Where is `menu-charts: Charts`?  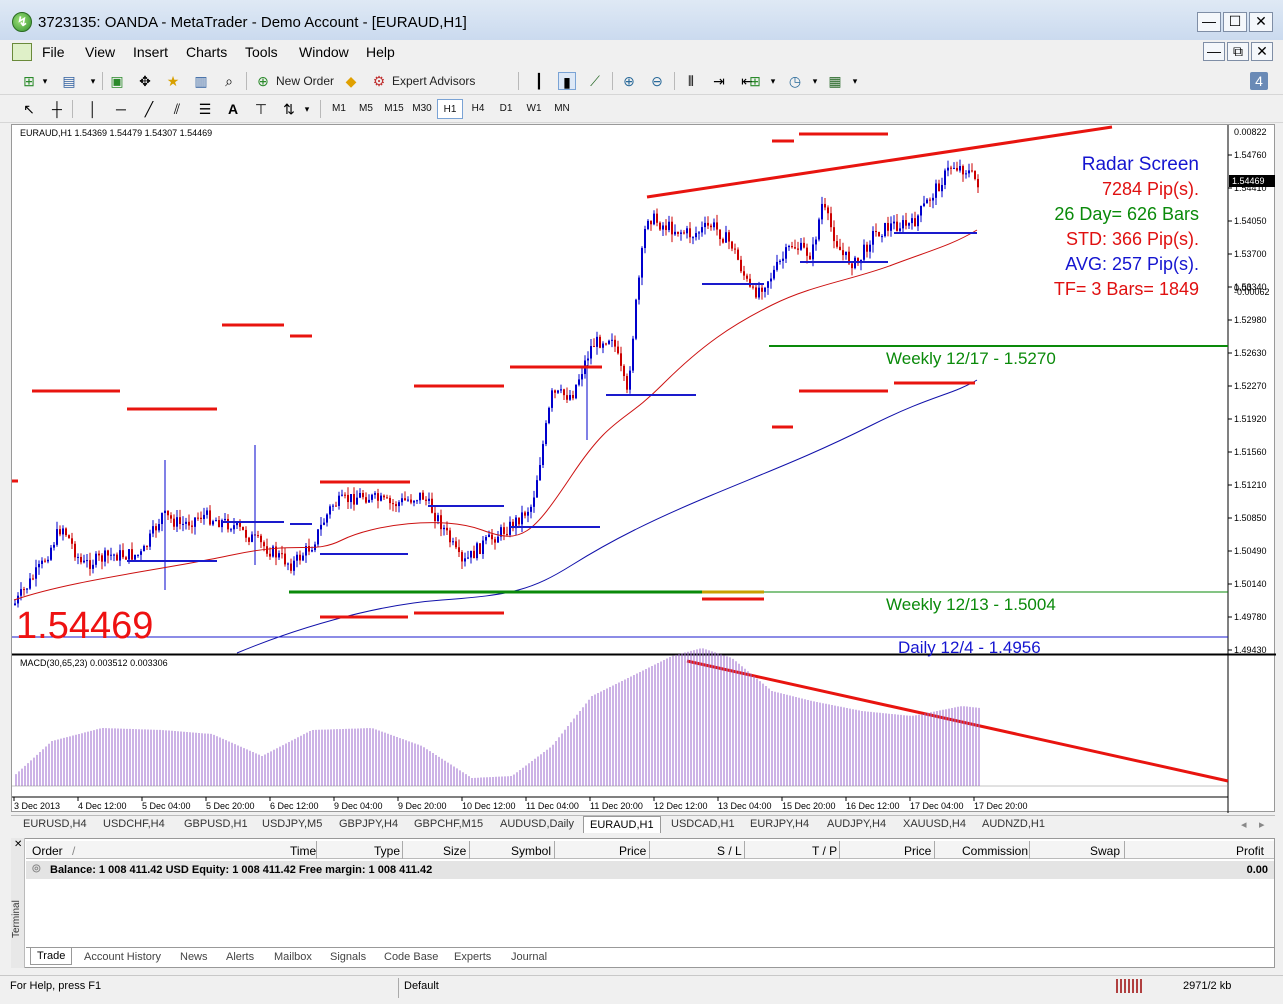 menu-charts: Charts is located at coordinates (206, 52).